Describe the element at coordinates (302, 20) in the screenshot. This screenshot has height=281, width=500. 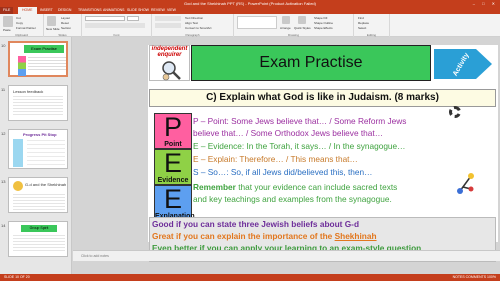
I see `quick-styles-icon` at that location.